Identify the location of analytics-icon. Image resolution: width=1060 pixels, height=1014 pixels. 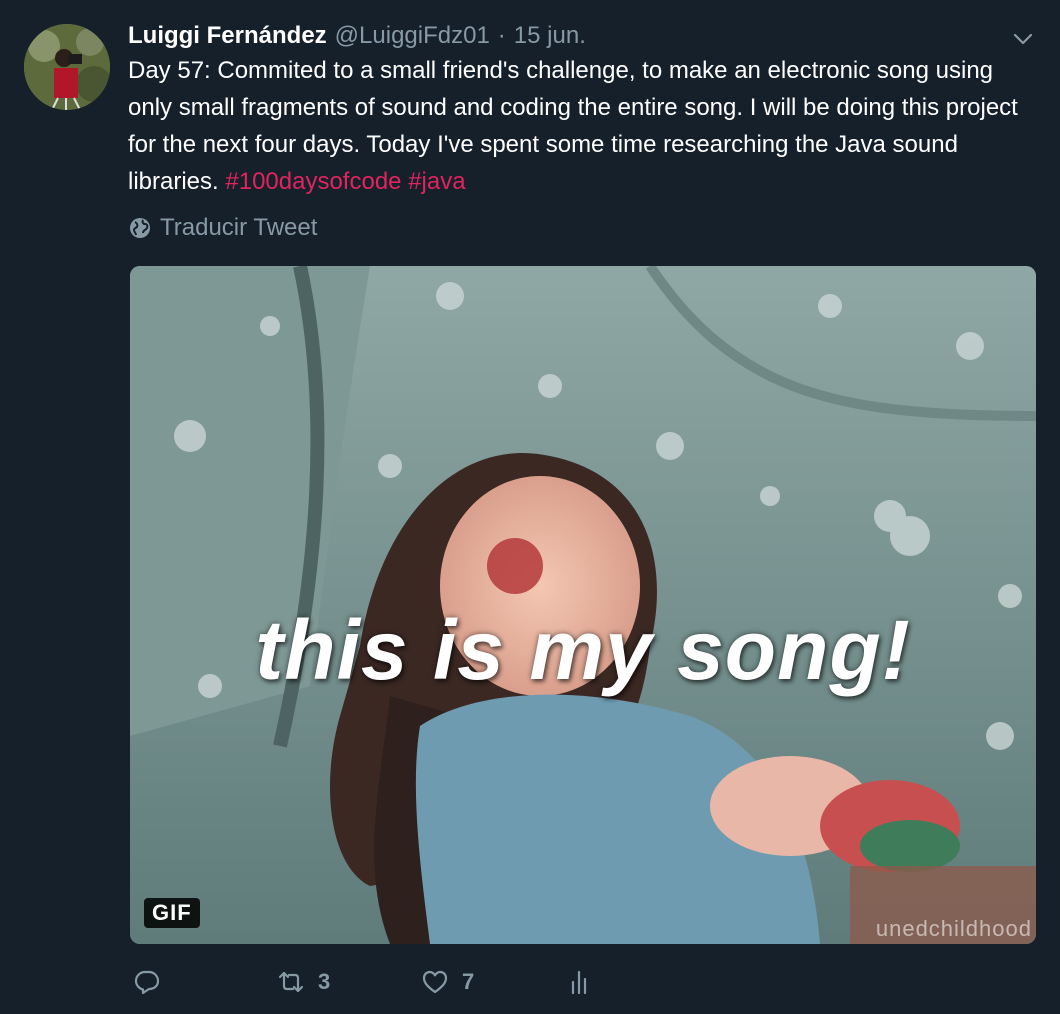
(579, 982).